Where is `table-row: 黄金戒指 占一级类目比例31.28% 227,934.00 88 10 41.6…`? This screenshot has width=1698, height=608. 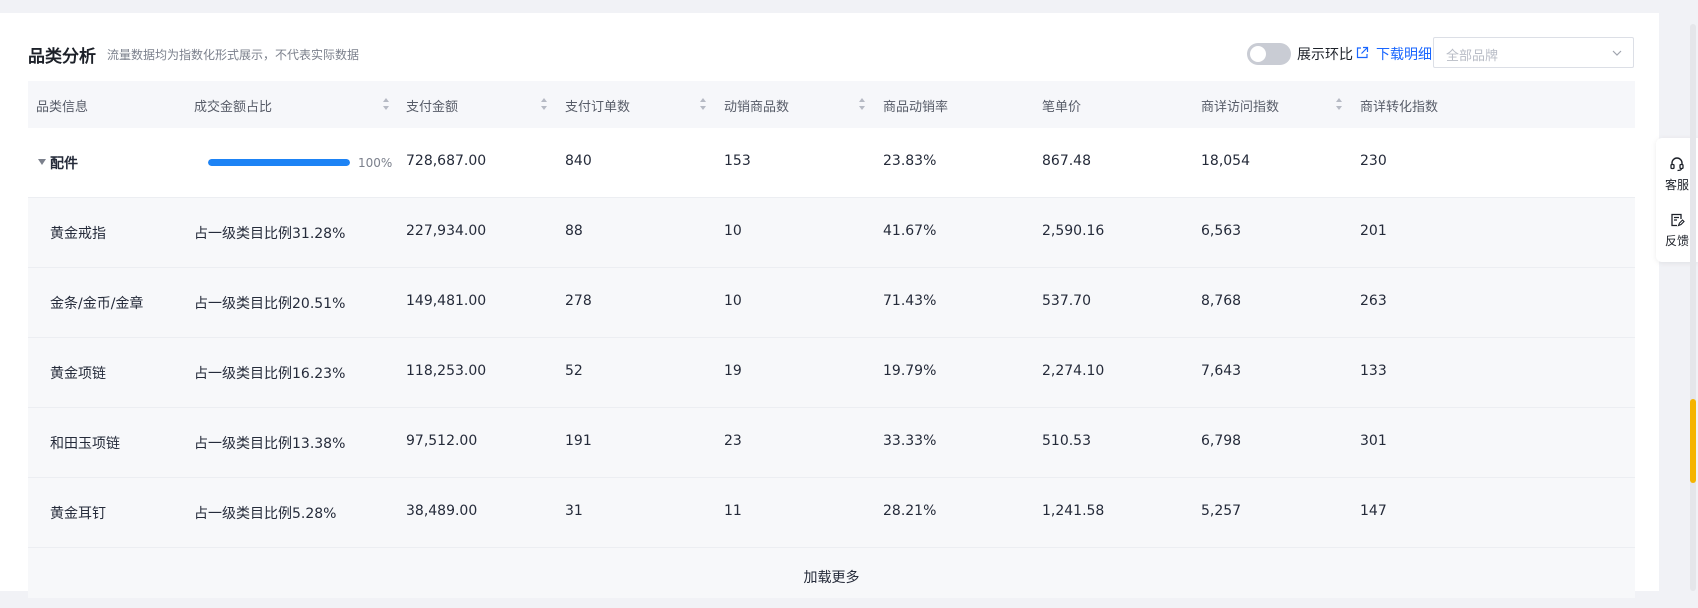 table-row: 黄金戒指 占一级类目比例31.28% 227,934.00 88 10 41.6… is located at coordinates (831, 233).